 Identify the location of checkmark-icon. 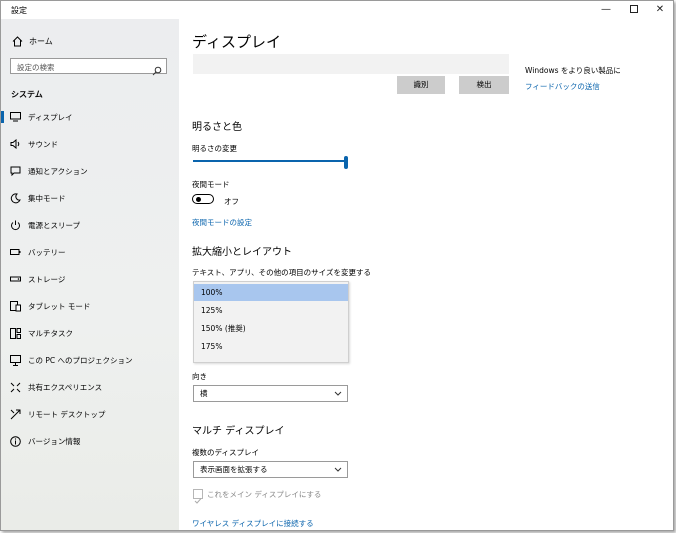
(198, 501).